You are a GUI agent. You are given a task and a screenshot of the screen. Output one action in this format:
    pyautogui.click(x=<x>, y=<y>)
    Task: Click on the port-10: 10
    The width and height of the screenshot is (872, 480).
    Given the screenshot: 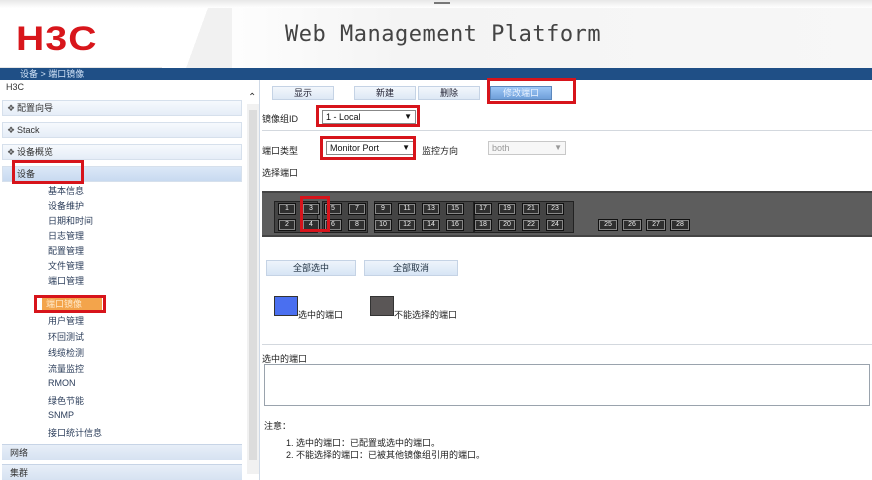 What is the action you would take?
    pyautogui.click(x=383, y=225)
    